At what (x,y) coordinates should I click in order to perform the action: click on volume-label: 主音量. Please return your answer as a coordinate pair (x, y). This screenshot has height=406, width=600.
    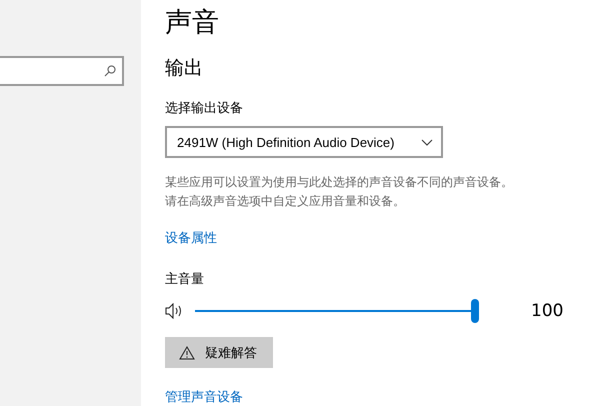
    Looking at the image, I should click on (184, 280).